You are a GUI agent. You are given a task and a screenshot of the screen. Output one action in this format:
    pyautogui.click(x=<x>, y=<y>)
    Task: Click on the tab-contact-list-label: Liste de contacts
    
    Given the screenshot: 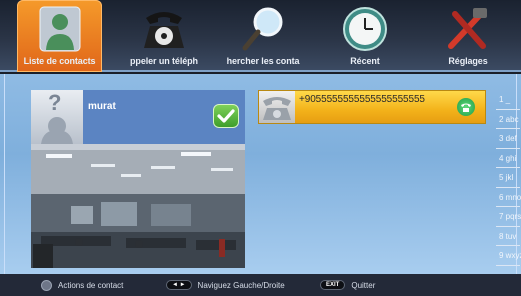 What is the action you would take?
    pyautogui.click(x=59, y=61)
    